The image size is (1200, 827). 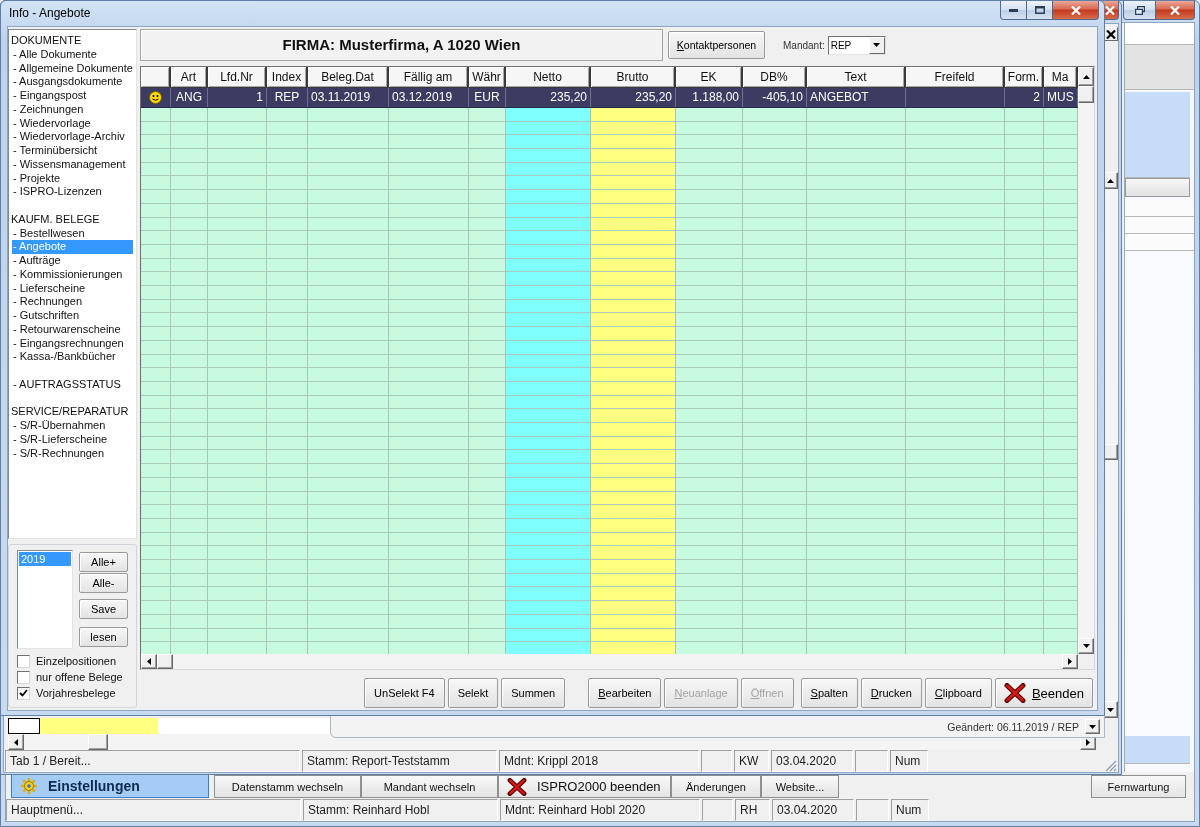 I want to click on toolbar-area, so click(x=1159, y=67).